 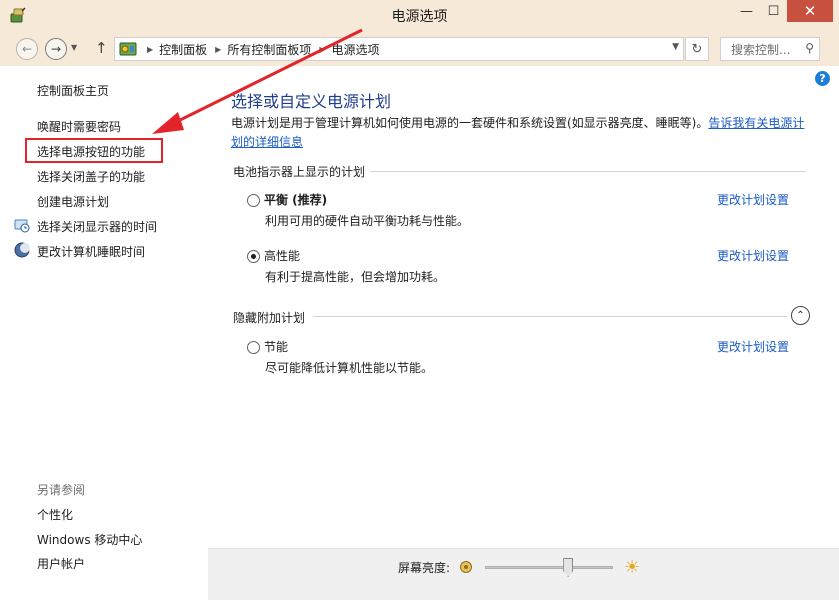 I want to click on sidebar-item-lid-close: 选择关闭盖子的功能, so click(x=91, y=176).